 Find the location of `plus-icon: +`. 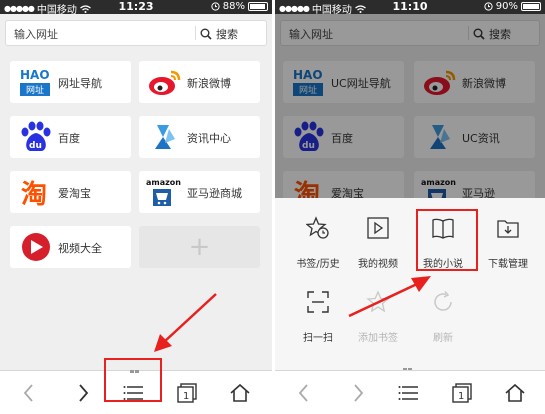

plus-icon: + is located at coordinates (199, 247).